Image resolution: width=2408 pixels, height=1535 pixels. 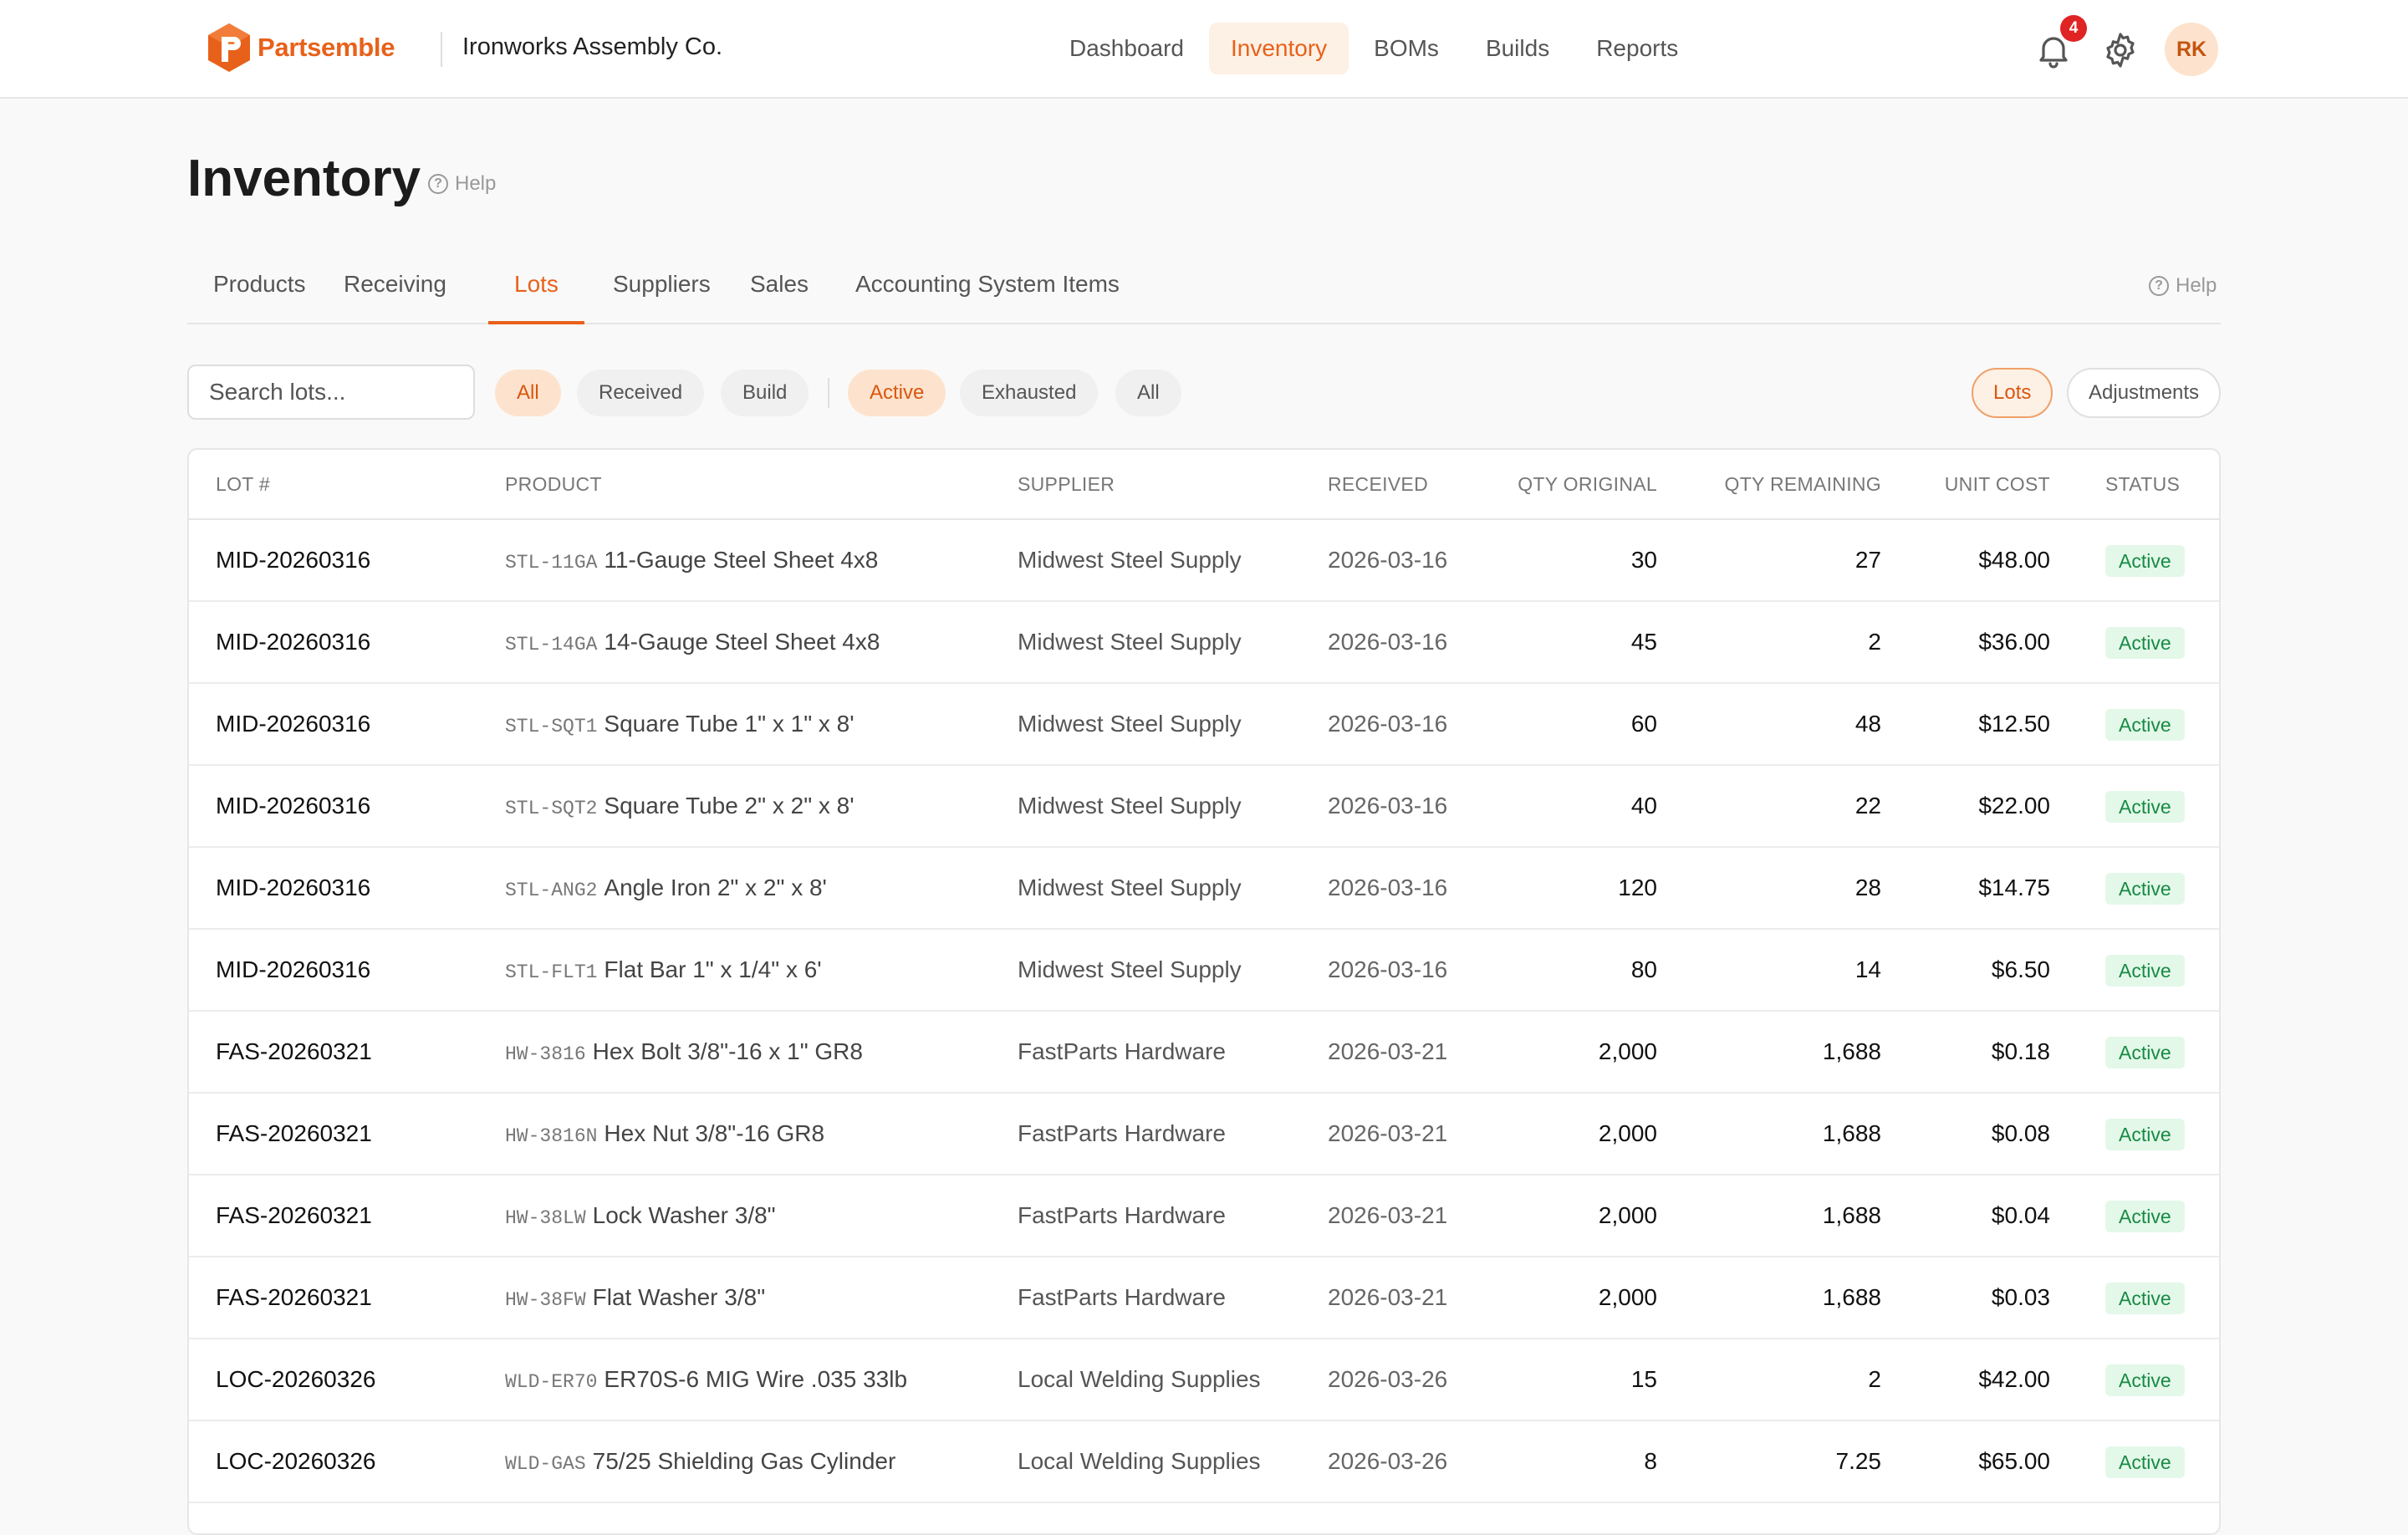 I want to click on column-header-unit-cost: UNIT COST, so click(x=1998, y=484).